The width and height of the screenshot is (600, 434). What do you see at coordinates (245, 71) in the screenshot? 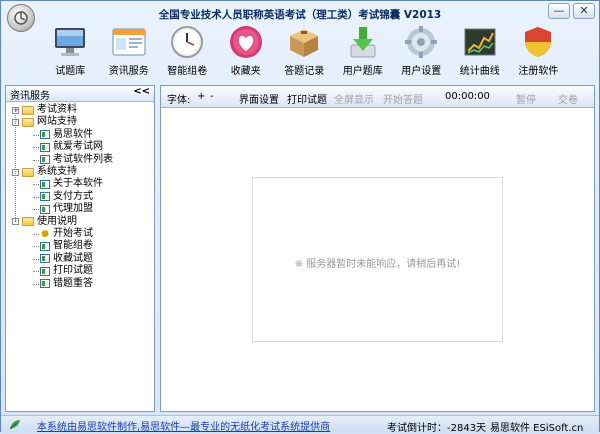
I see `toolbar-label: 收藏夹` at bounding box center [245, 71].